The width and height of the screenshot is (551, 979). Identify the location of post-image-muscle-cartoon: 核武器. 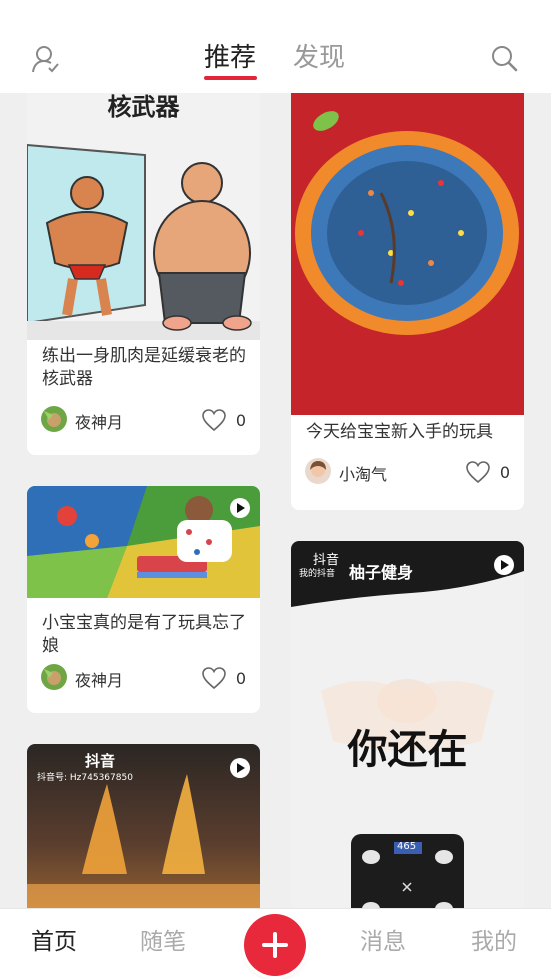
(143, 216).